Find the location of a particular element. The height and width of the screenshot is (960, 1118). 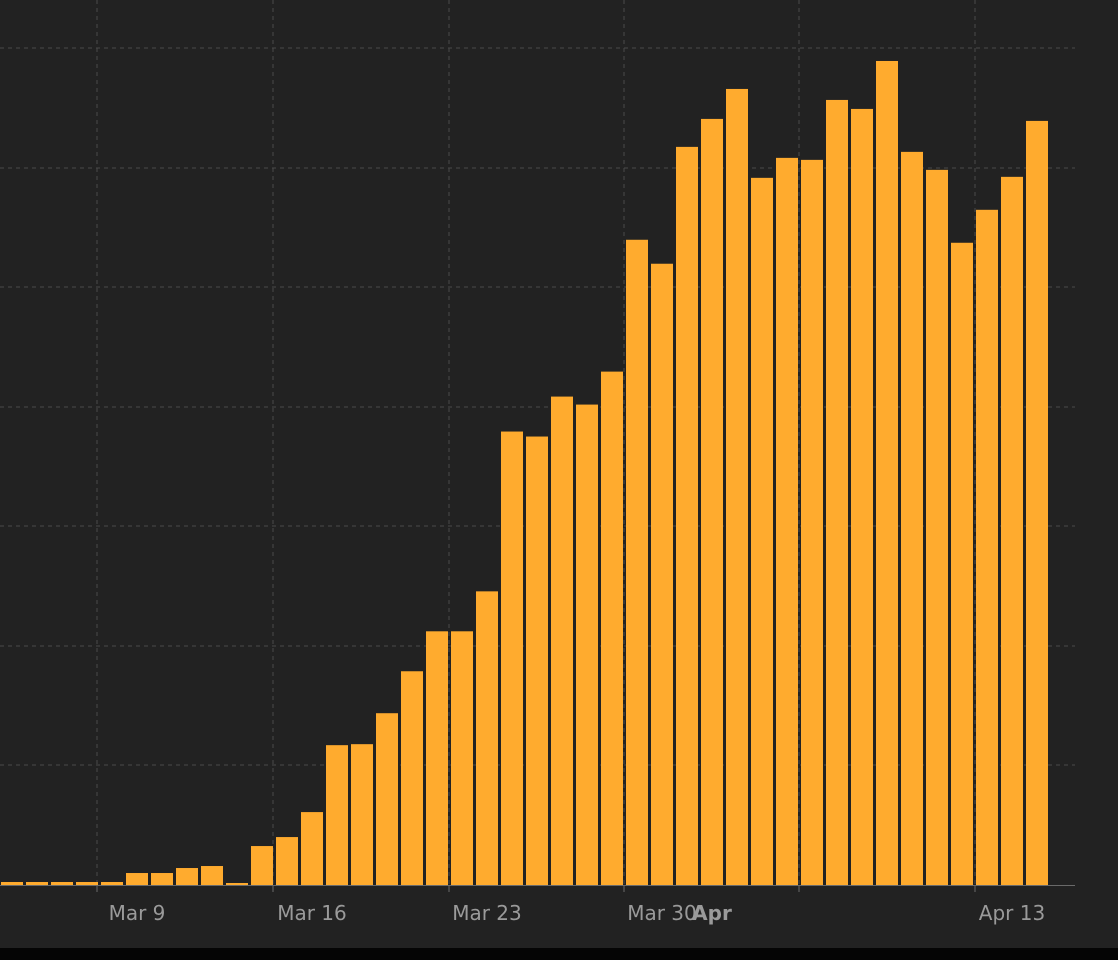

bottom-edge is located at coordinates (559, 954).